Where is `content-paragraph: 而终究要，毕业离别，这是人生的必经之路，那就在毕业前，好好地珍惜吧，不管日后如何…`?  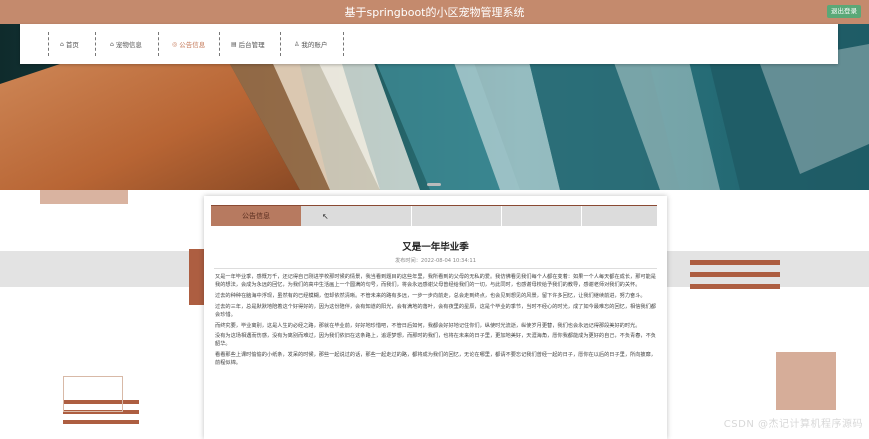
content-paragraph: 而终究要，毕业离别，这是人生的必经之路，那就在毕业前，好好地珍惜吧，不管日后如何… is located at coordinates (428, 325).